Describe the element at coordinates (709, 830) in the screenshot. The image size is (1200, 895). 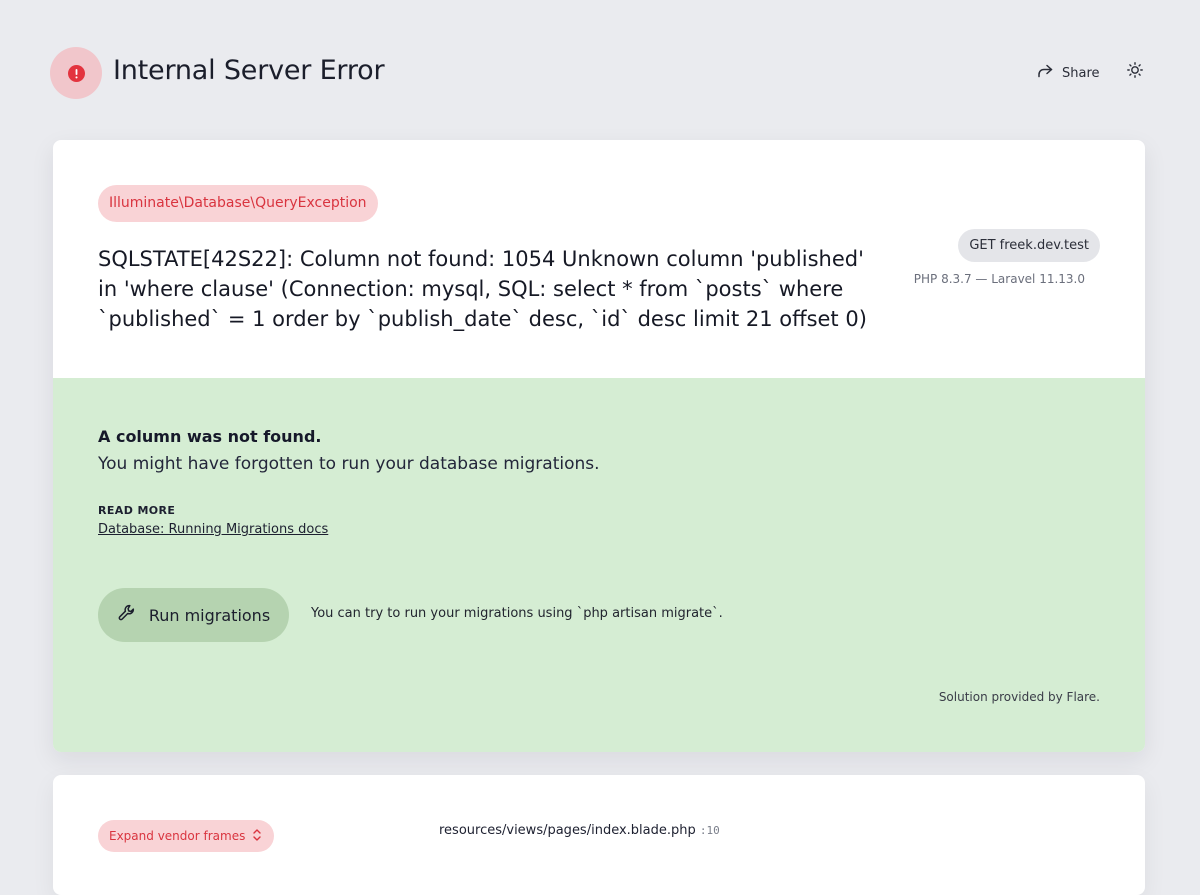
I see `frame-line-number: :10` at that location.